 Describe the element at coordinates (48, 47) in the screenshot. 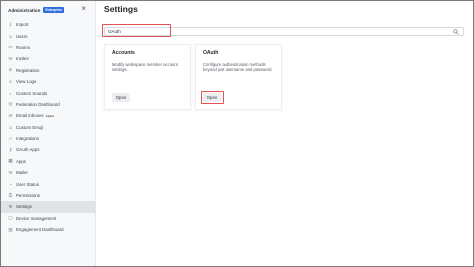

I see `sidebar-item-rooms: ▭ Rooms` at that location.